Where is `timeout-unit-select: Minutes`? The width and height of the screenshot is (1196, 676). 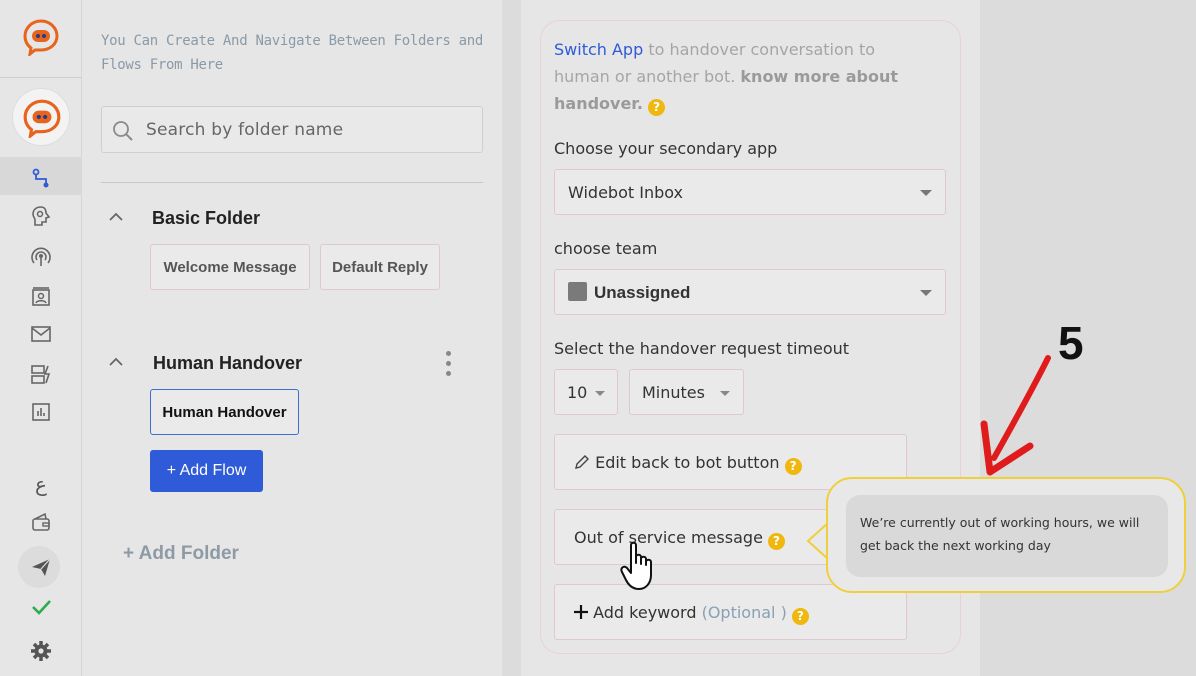
timeout-unit-select: Minutes is located at coordinates (686, 392).